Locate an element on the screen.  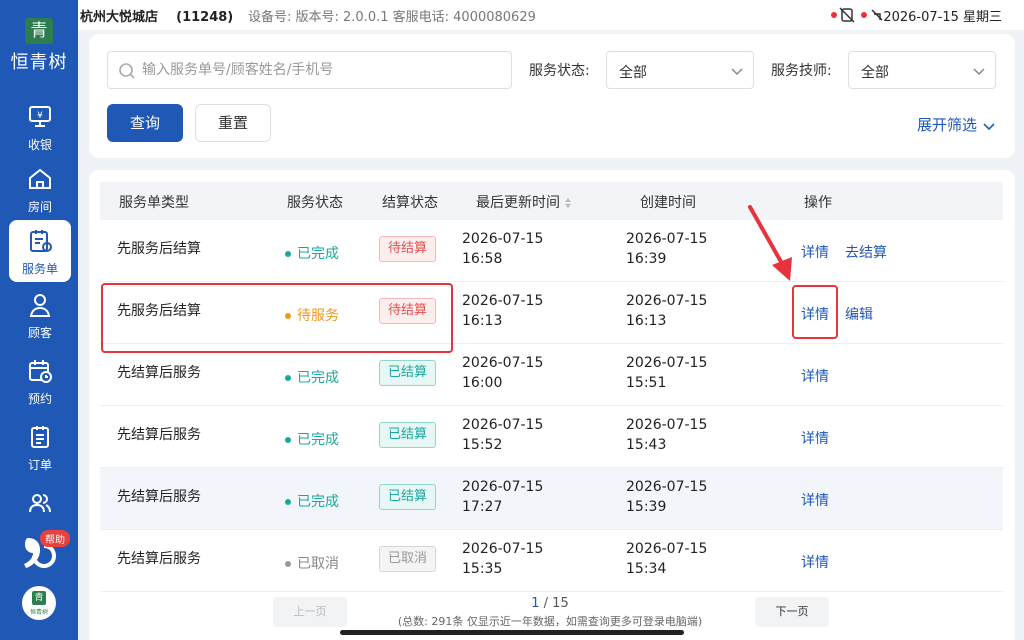
header-updated-time: 最后更新时间 is located at coordinates (524, 202).